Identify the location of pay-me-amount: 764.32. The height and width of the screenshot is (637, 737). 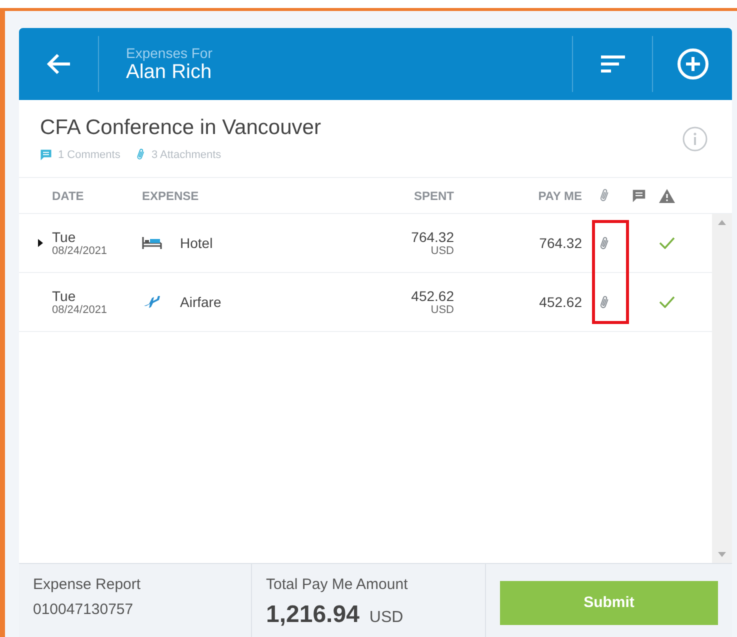
(560, 243).